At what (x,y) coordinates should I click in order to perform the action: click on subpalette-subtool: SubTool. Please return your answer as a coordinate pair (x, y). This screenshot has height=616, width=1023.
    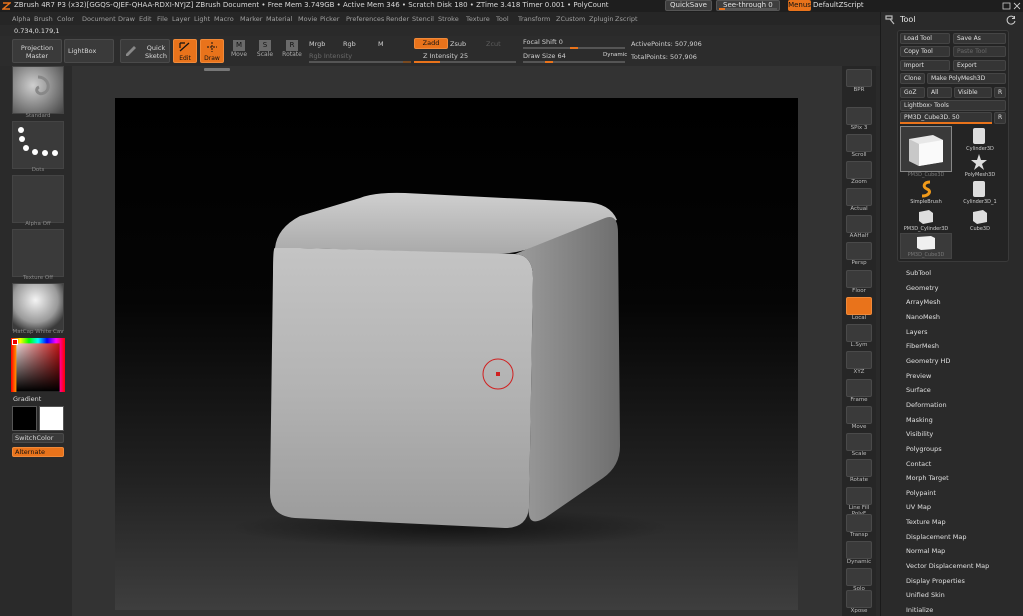
    Looking at the image, I should click on (918, 273).